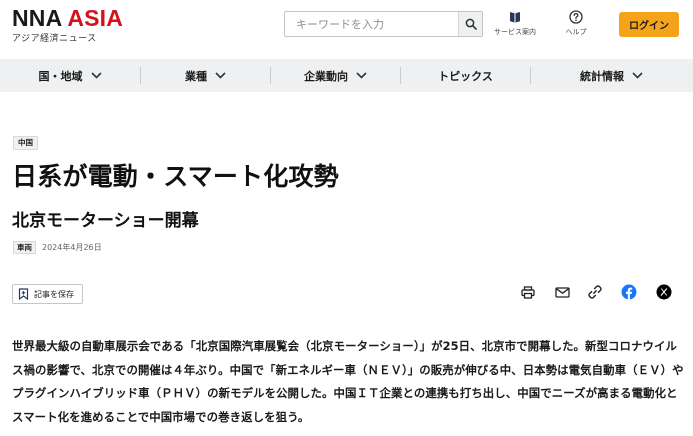 The height and width of the screenshot is (436, 693). I want to click on save-article-button: 記事を保存, so click(47, 294).